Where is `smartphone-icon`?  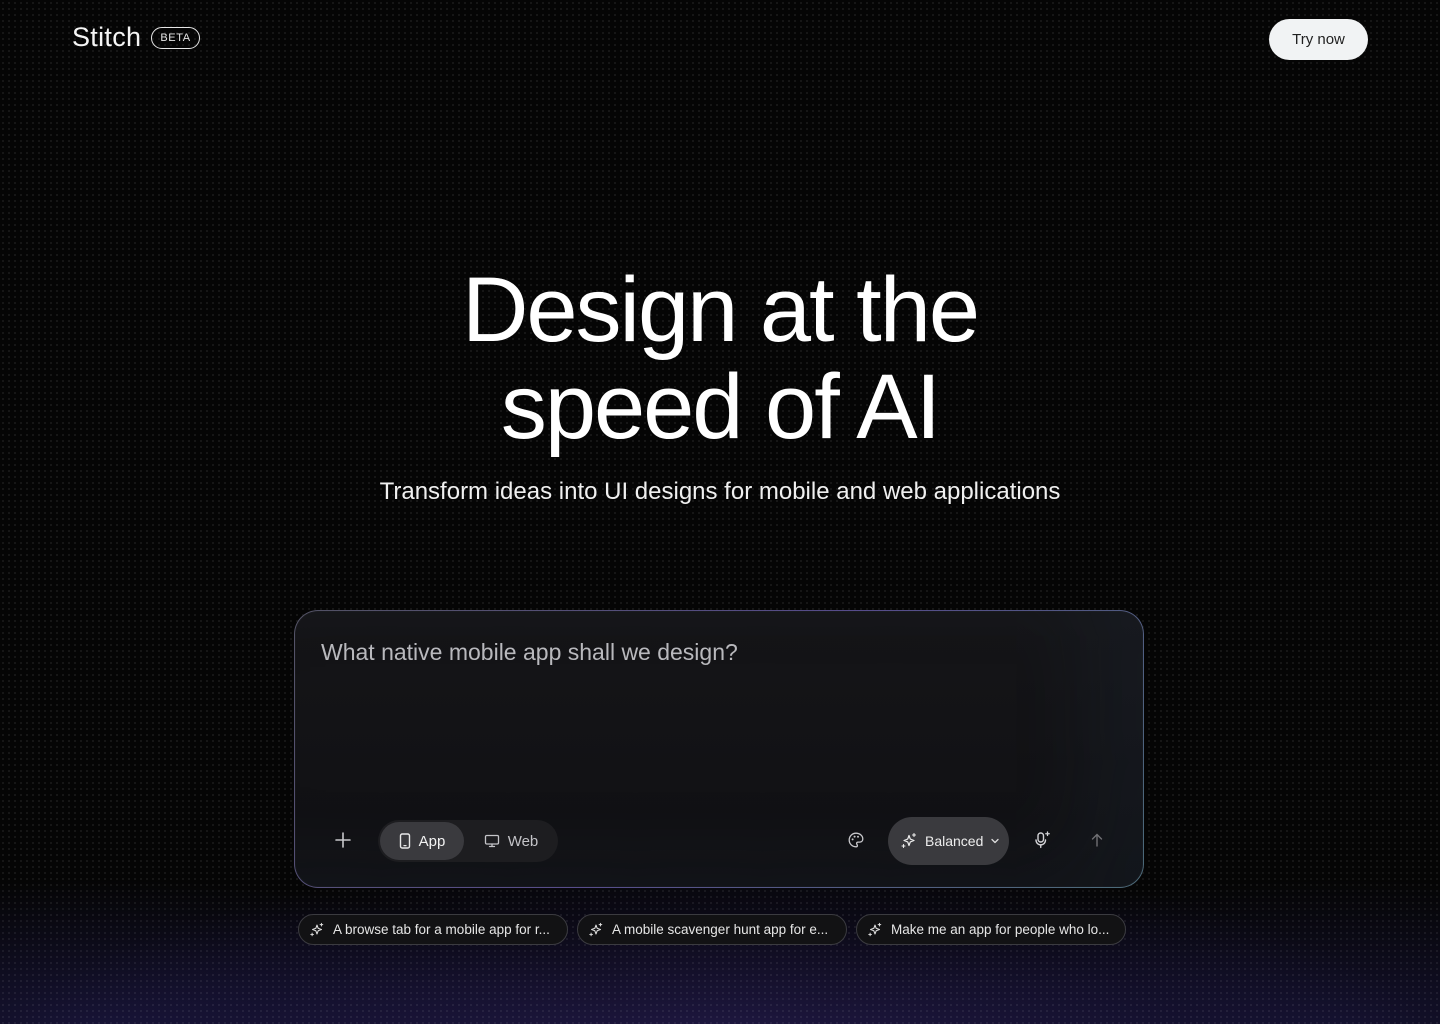
smartphone-icon is located at coordinates (405, 841).